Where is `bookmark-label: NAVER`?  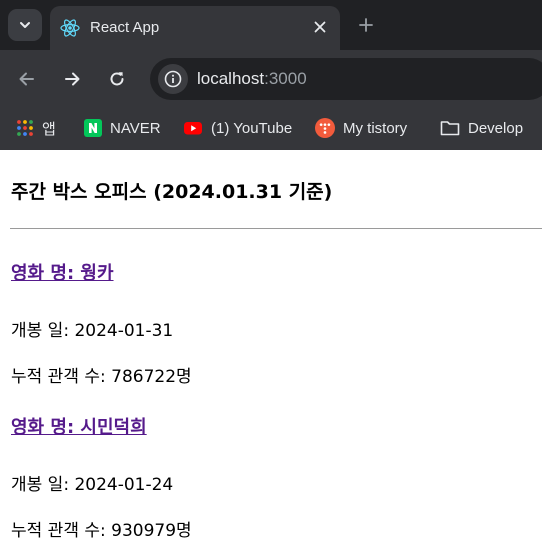 bookmark-label: NAVER is located at coordinates (135, 128).